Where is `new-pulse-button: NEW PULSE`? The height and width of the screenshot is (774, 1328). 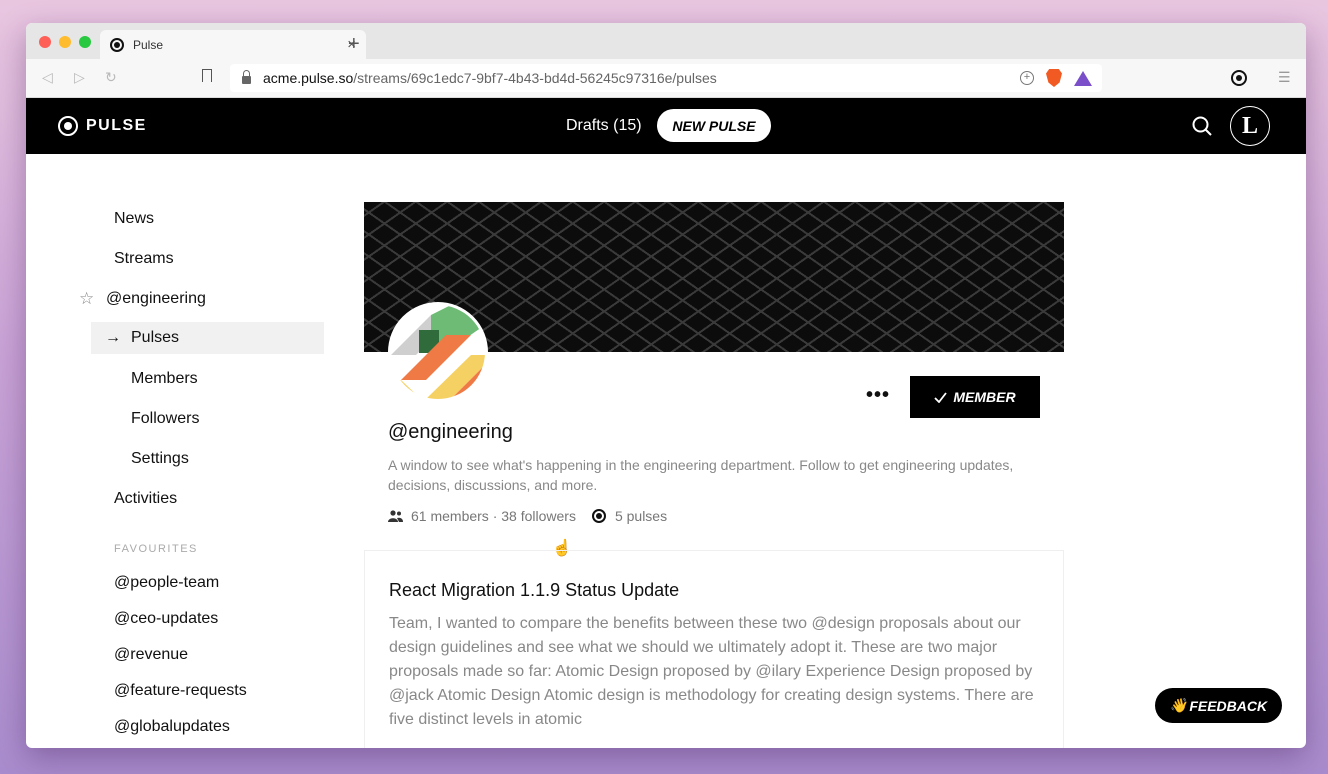
new-pulse-button: NEW PULSE is located at coordinates (714, 125).